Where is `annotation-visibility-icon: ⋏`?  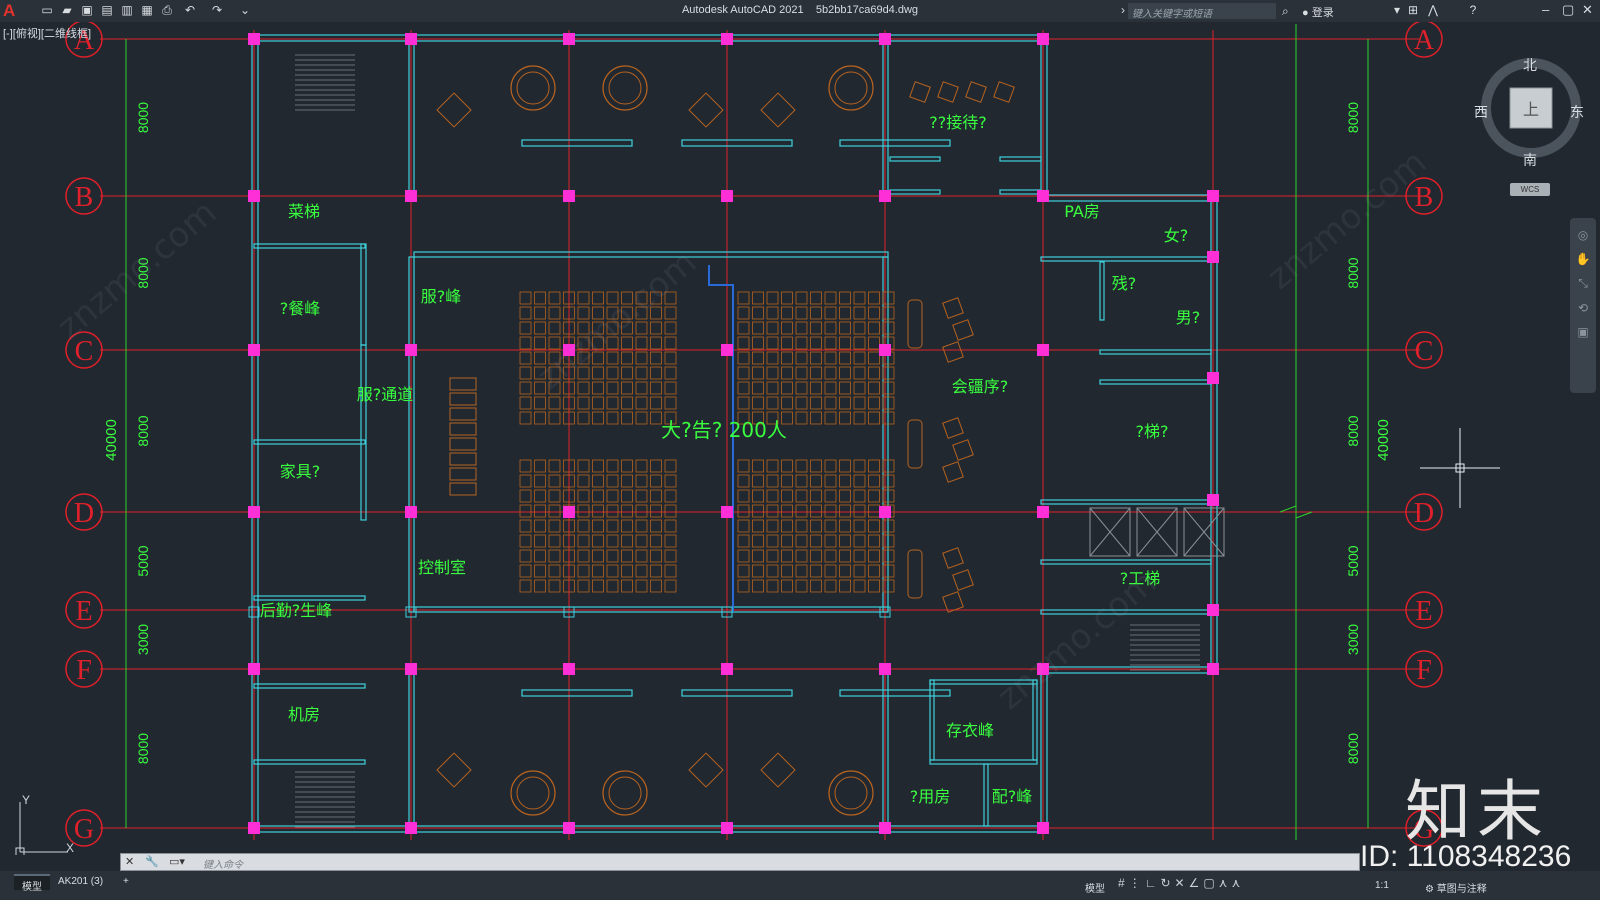 annotation-visibility-icon: ⋏ is located at coordinates (1225, 883).